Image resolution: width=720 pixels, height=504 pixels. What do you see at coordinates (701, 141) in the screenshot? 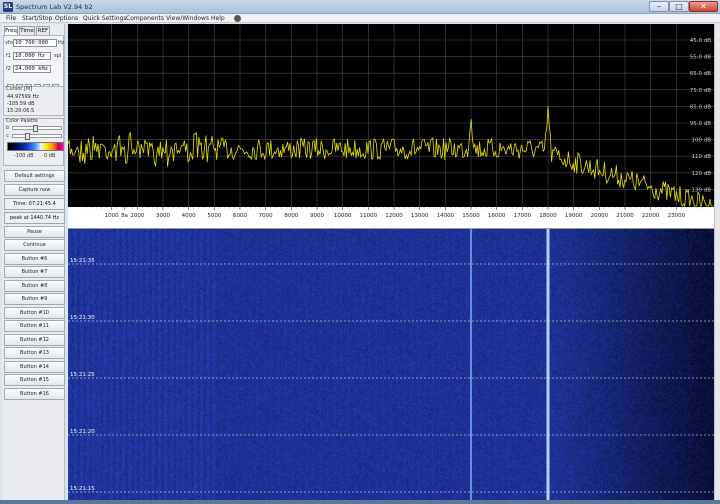
I see `db-tick-label: 100 dB` at bounding box center [701, 141].